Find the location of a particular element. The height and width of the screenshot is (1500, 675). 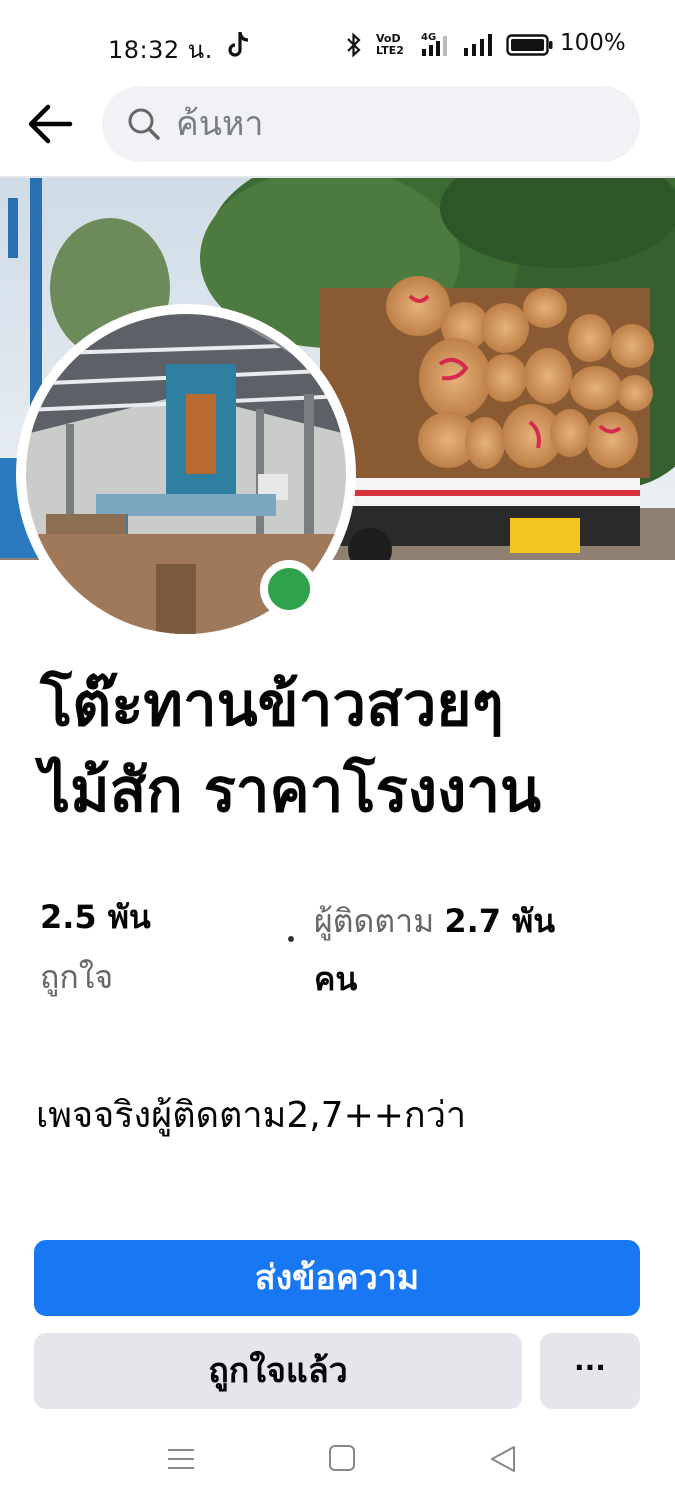

followers-unit: คน is located at coordinates (336, 979).